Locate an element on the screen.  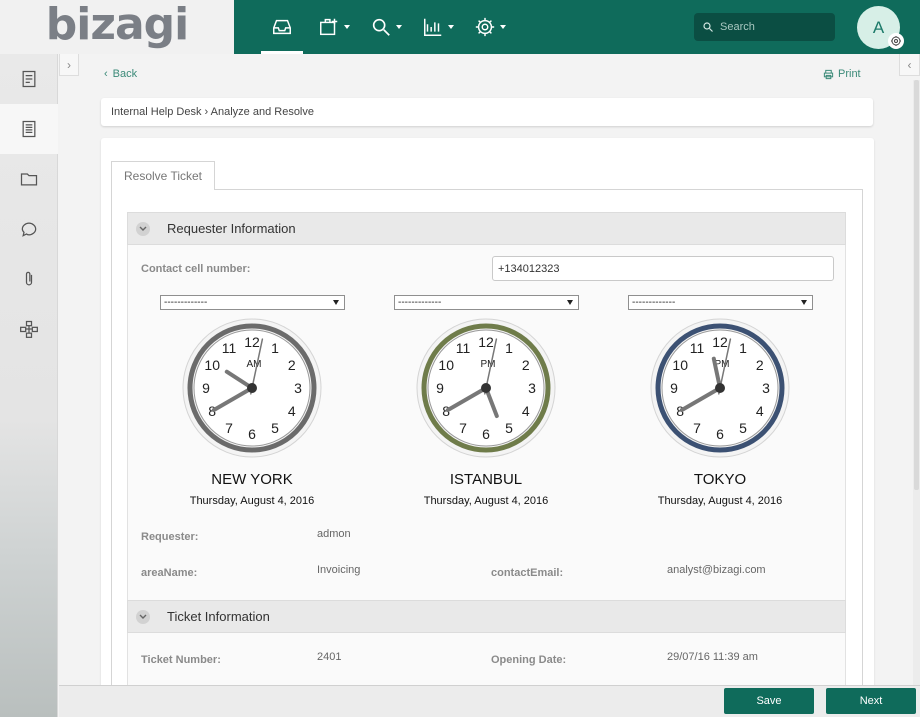
clock-period: PM is located at coordinates (488, 364).